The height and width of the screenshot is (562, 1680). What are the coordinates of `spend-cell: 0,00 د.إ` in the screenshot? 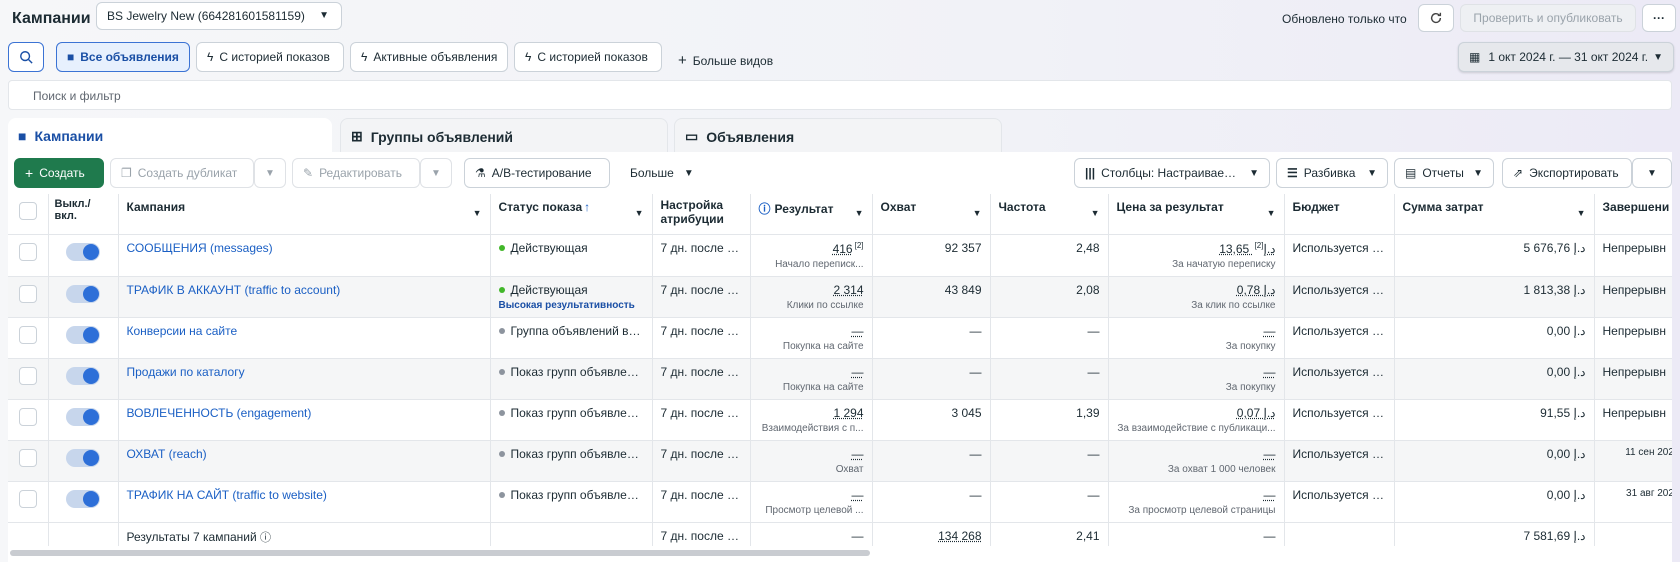 It's located at (1494, 461).